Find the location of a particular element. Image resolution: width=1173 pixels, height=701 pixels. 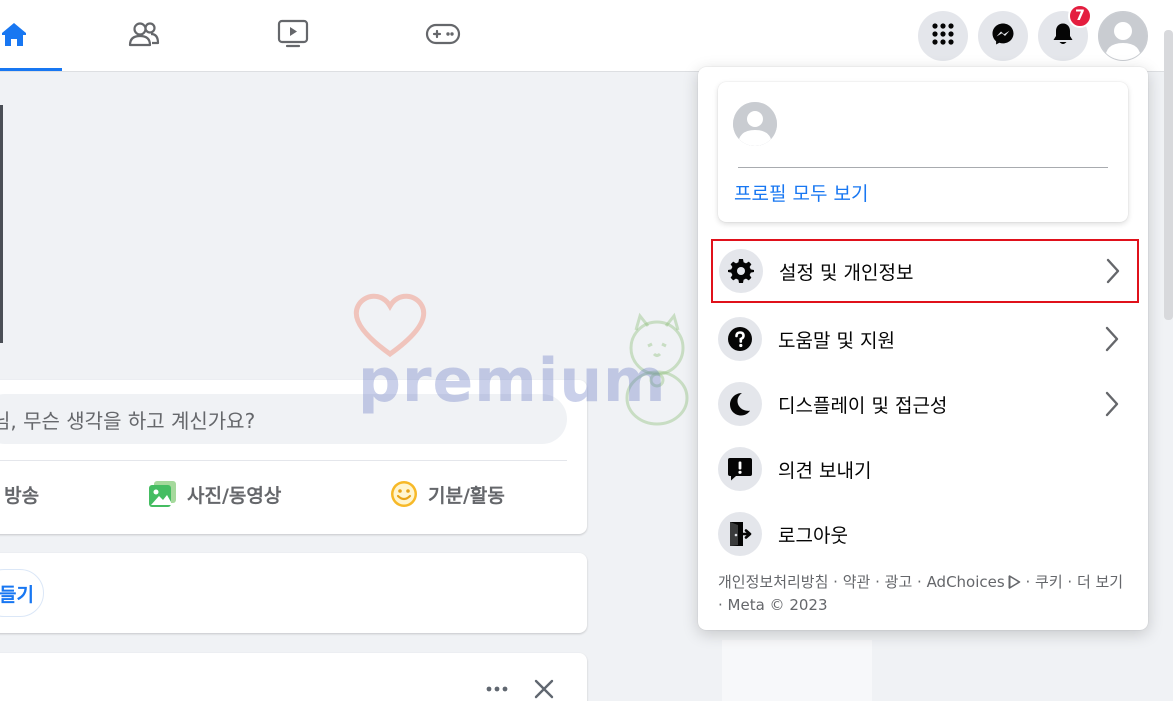

menu-grid-button is located at coordinates (943, 36).